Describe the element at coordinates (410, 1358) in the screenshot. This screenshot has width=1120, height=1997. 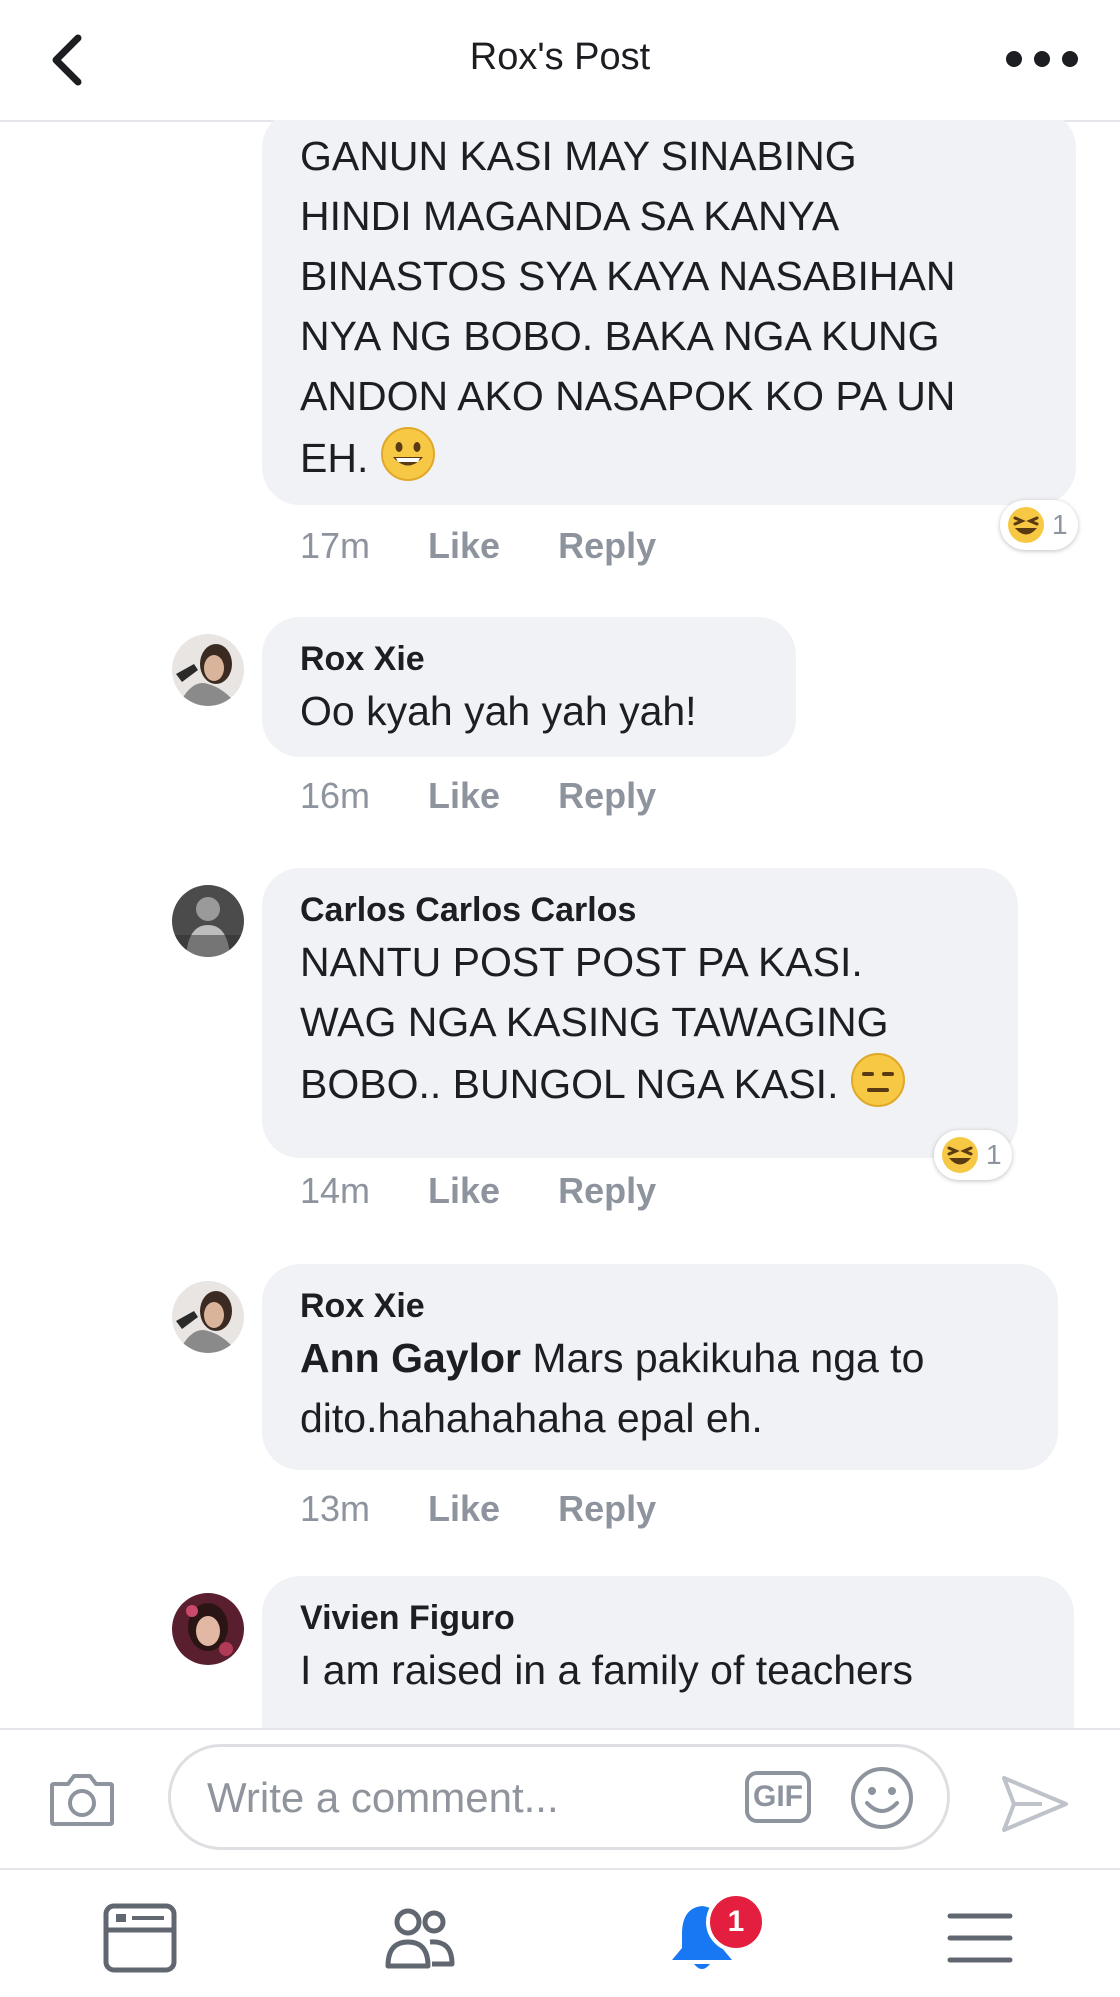
I see `mention-link: Ann Gaylor` at that location.